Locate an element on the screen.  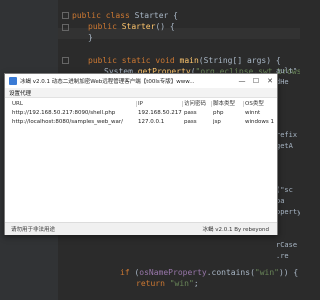
column-header-password: 访问密码 is located at coordinates (198, 104).